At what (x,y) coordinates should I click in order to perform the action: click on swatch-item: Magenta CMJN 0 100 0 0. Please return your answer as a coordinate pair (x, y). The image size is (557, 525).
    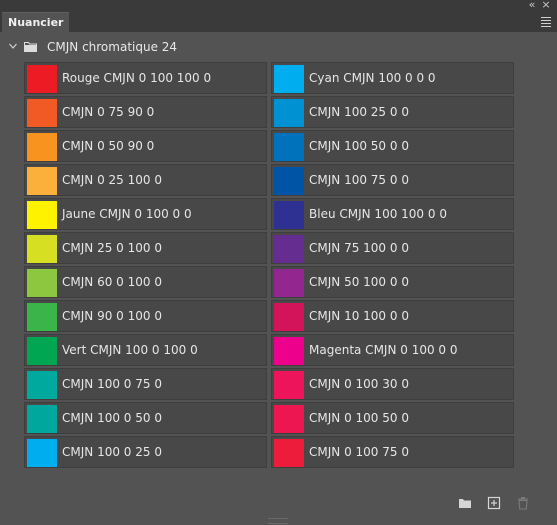
    Looking at the image, I should click on (392, 350).